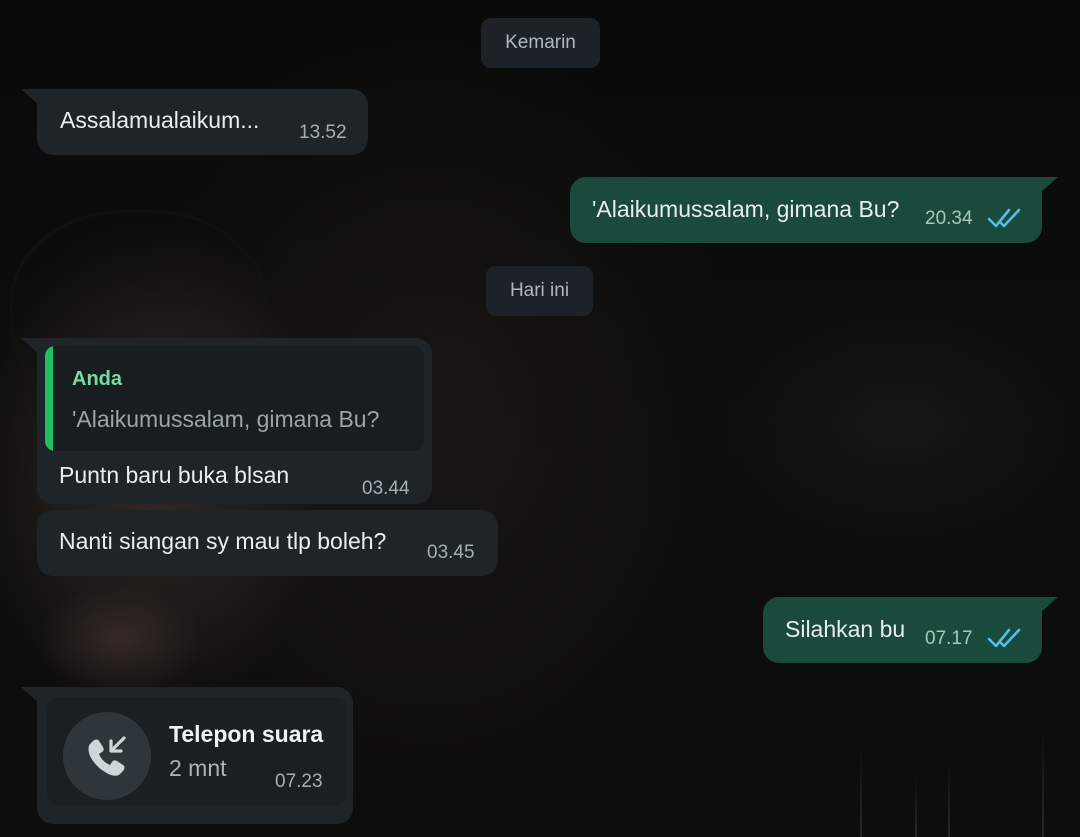  What do you see at coordinates (949, 218) in the screenshot?
I see `message-time: 20.34` at bounding box center [949, 218].